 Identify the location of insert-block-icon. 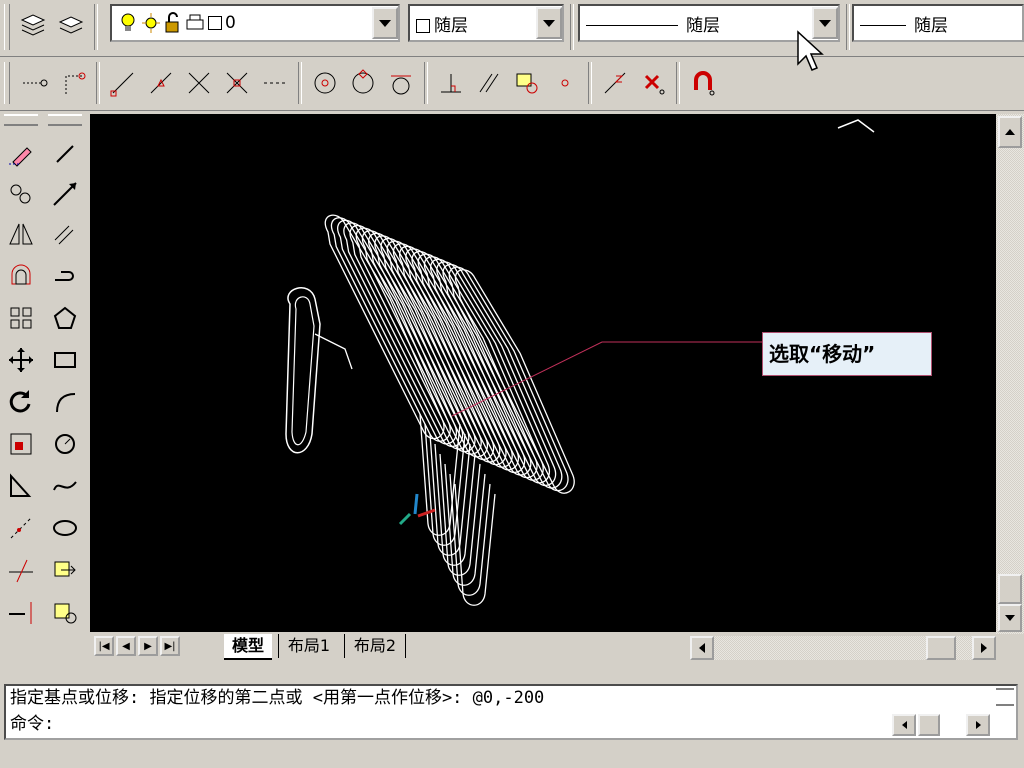
(65, 570).